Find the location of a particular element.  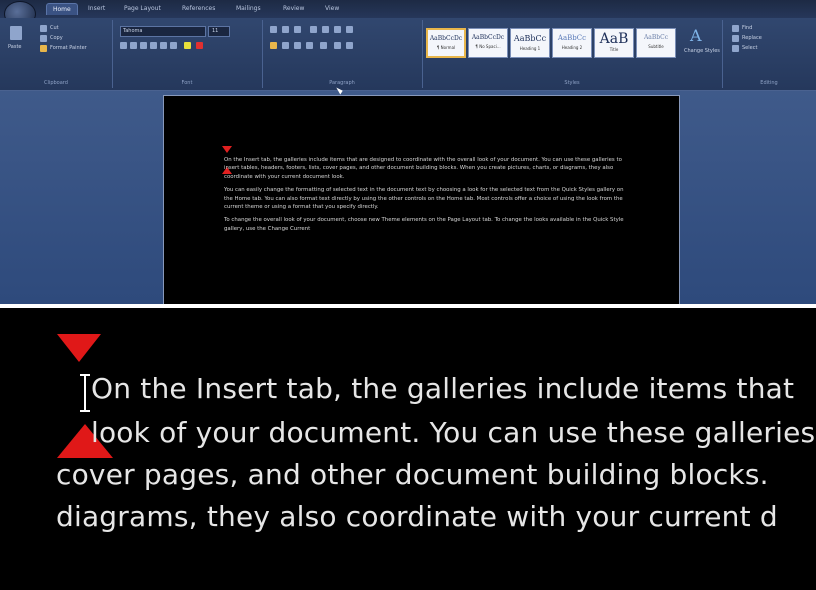

tab-page-layout: Page Layout is located at coordinates (142, 8).